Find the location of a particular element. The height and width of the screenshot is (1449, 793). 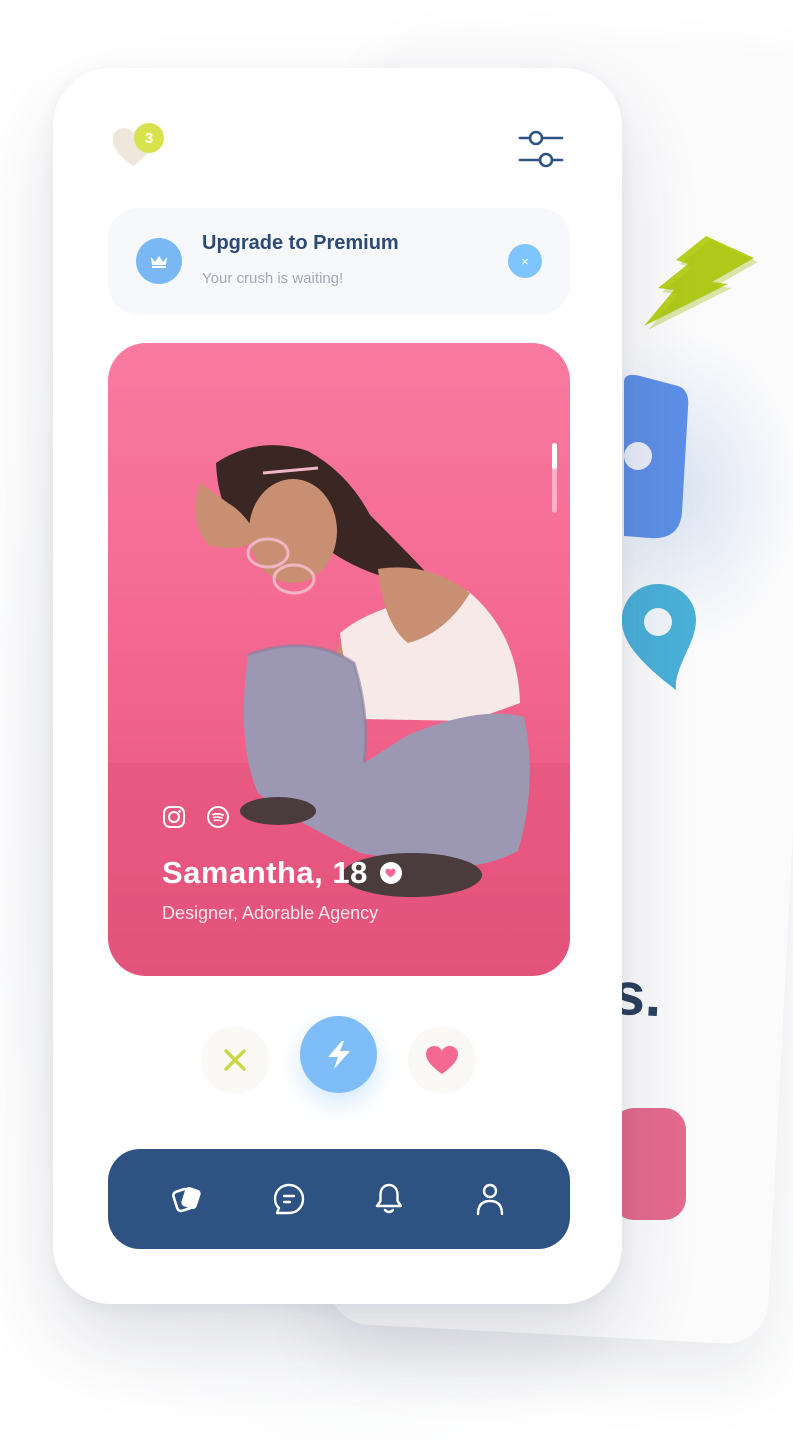

verified-heart-icon is located at coordinates (390, 873).